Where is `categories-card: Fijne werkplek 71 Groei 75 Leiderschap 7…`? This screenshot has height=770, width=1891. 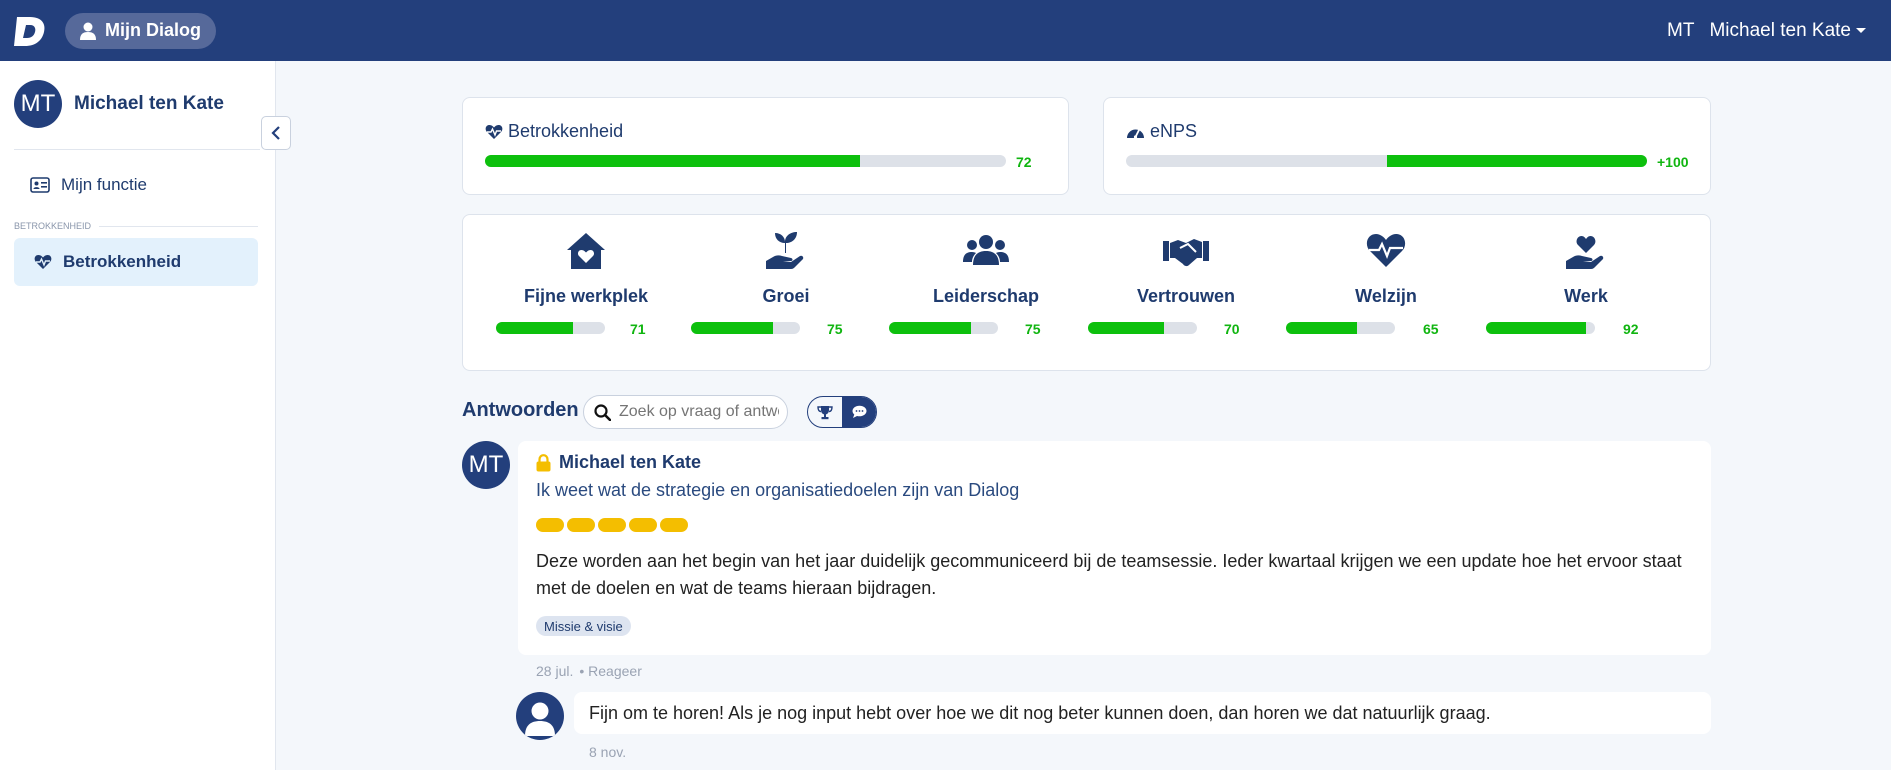 categories-card: Fijne werkplek 71 Groei 75 Leiderschap 7… is located at coordinates (1086, 292).